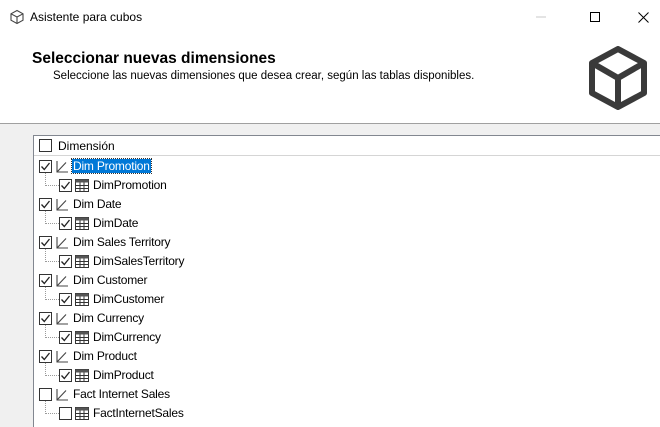  Describe the element at coordinates (347, 185) in the screenshot. I see `table-row: DimPromotion` at that location.